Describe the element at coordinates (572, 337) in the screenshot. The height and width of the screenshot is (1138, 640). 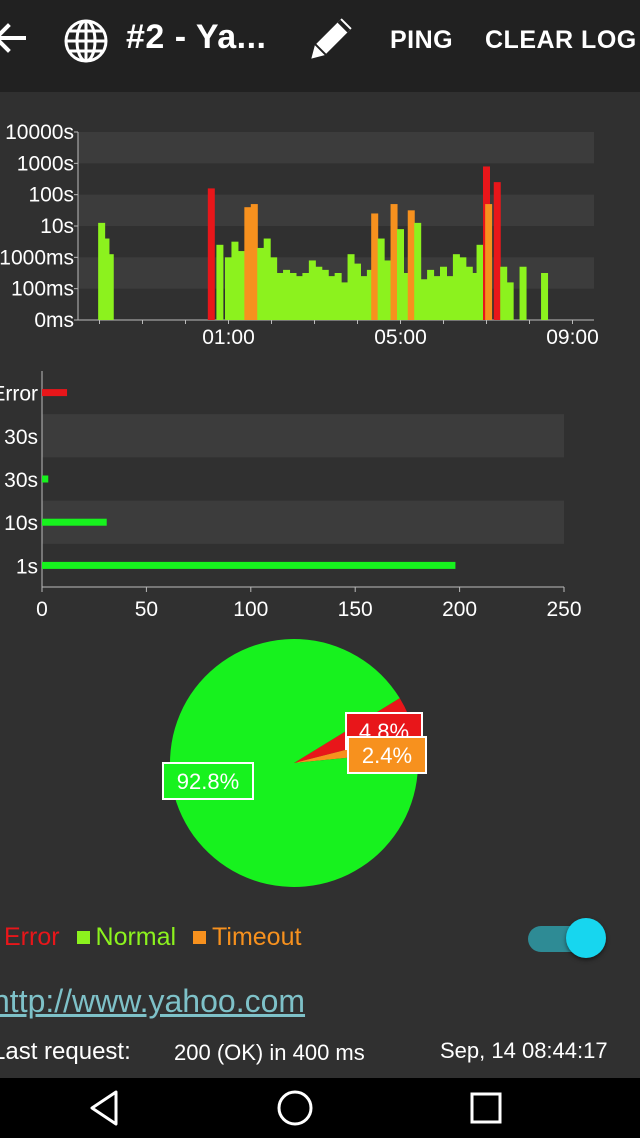
I see `x-tick-label: 09:00` at that location.